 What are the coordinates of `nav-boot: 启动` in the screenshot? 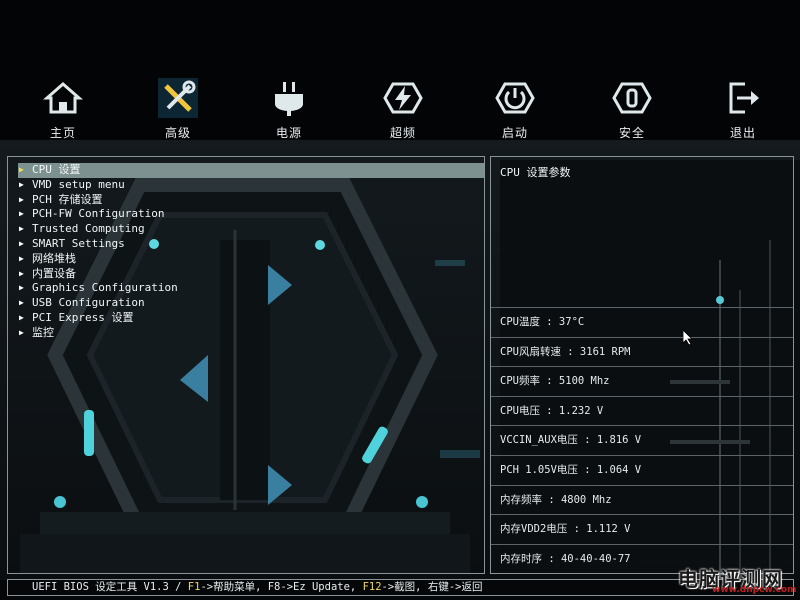 It's located at (515, 112).